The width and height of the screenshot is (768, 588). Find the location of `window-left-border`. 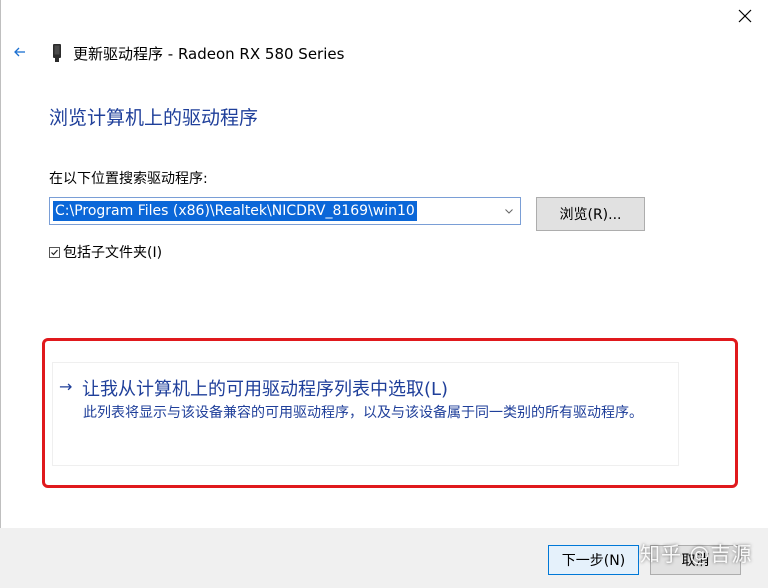

window-left-border is located at coordinates (0, 294).